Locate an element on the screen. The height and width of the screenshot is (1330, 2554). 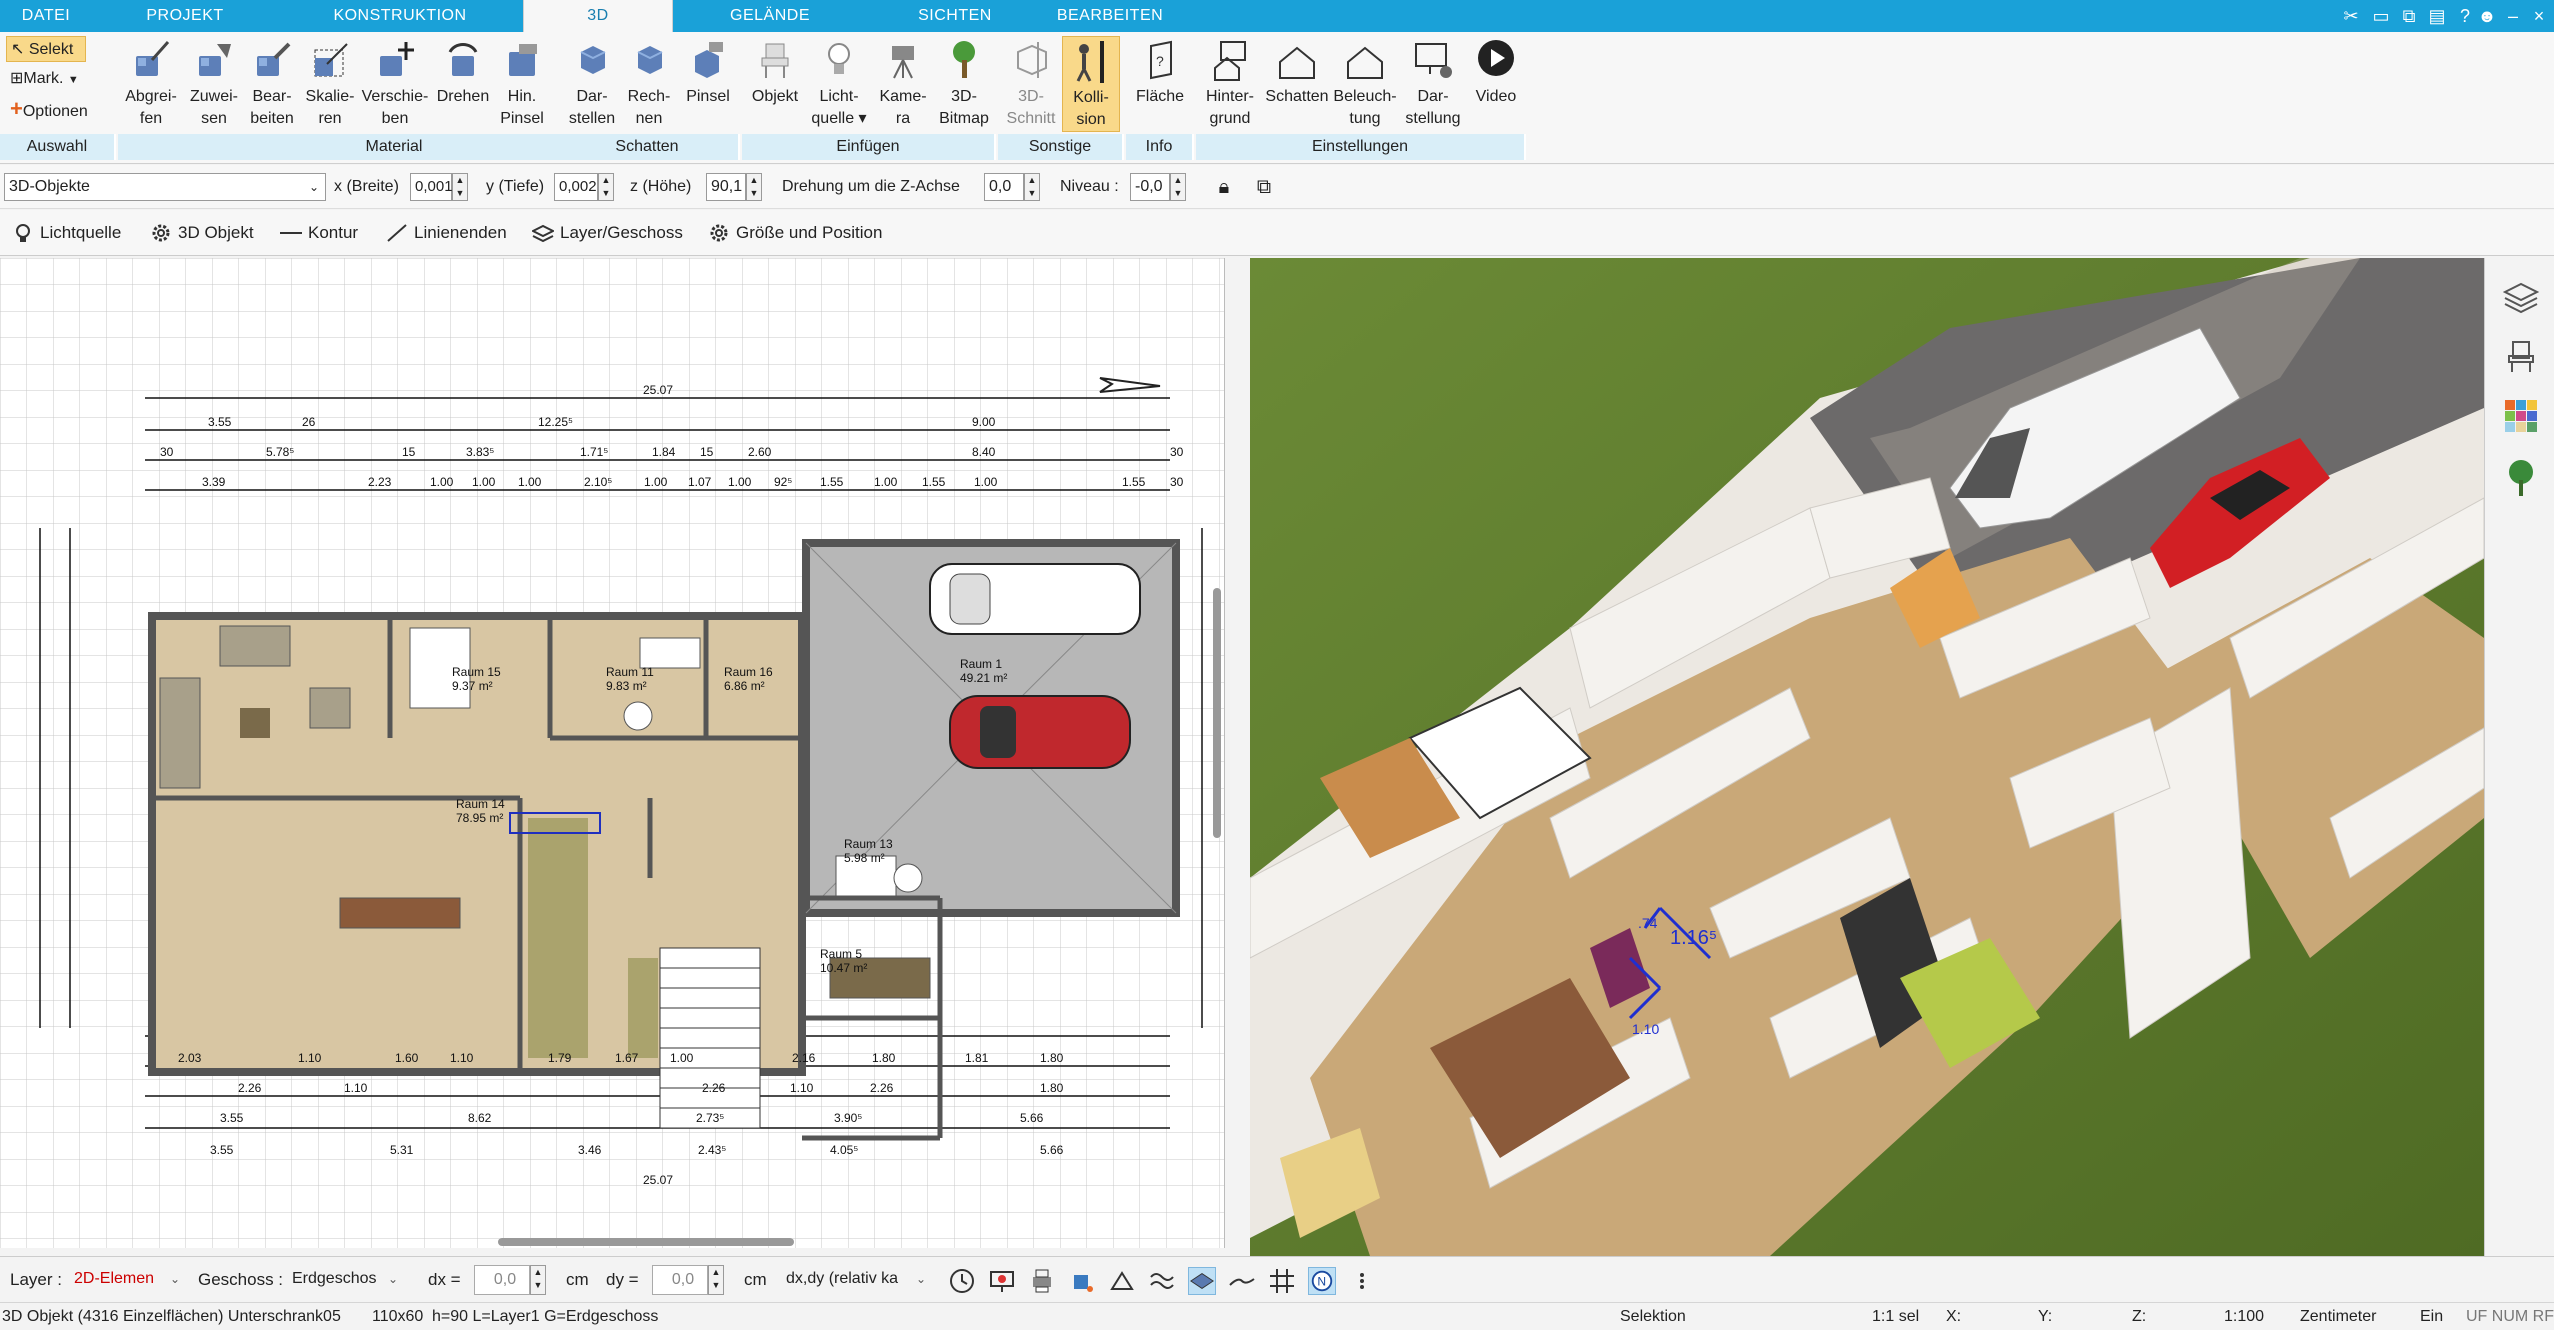
rotation-spinner: ▲ ▼ is located at coordinates (1032, 187).